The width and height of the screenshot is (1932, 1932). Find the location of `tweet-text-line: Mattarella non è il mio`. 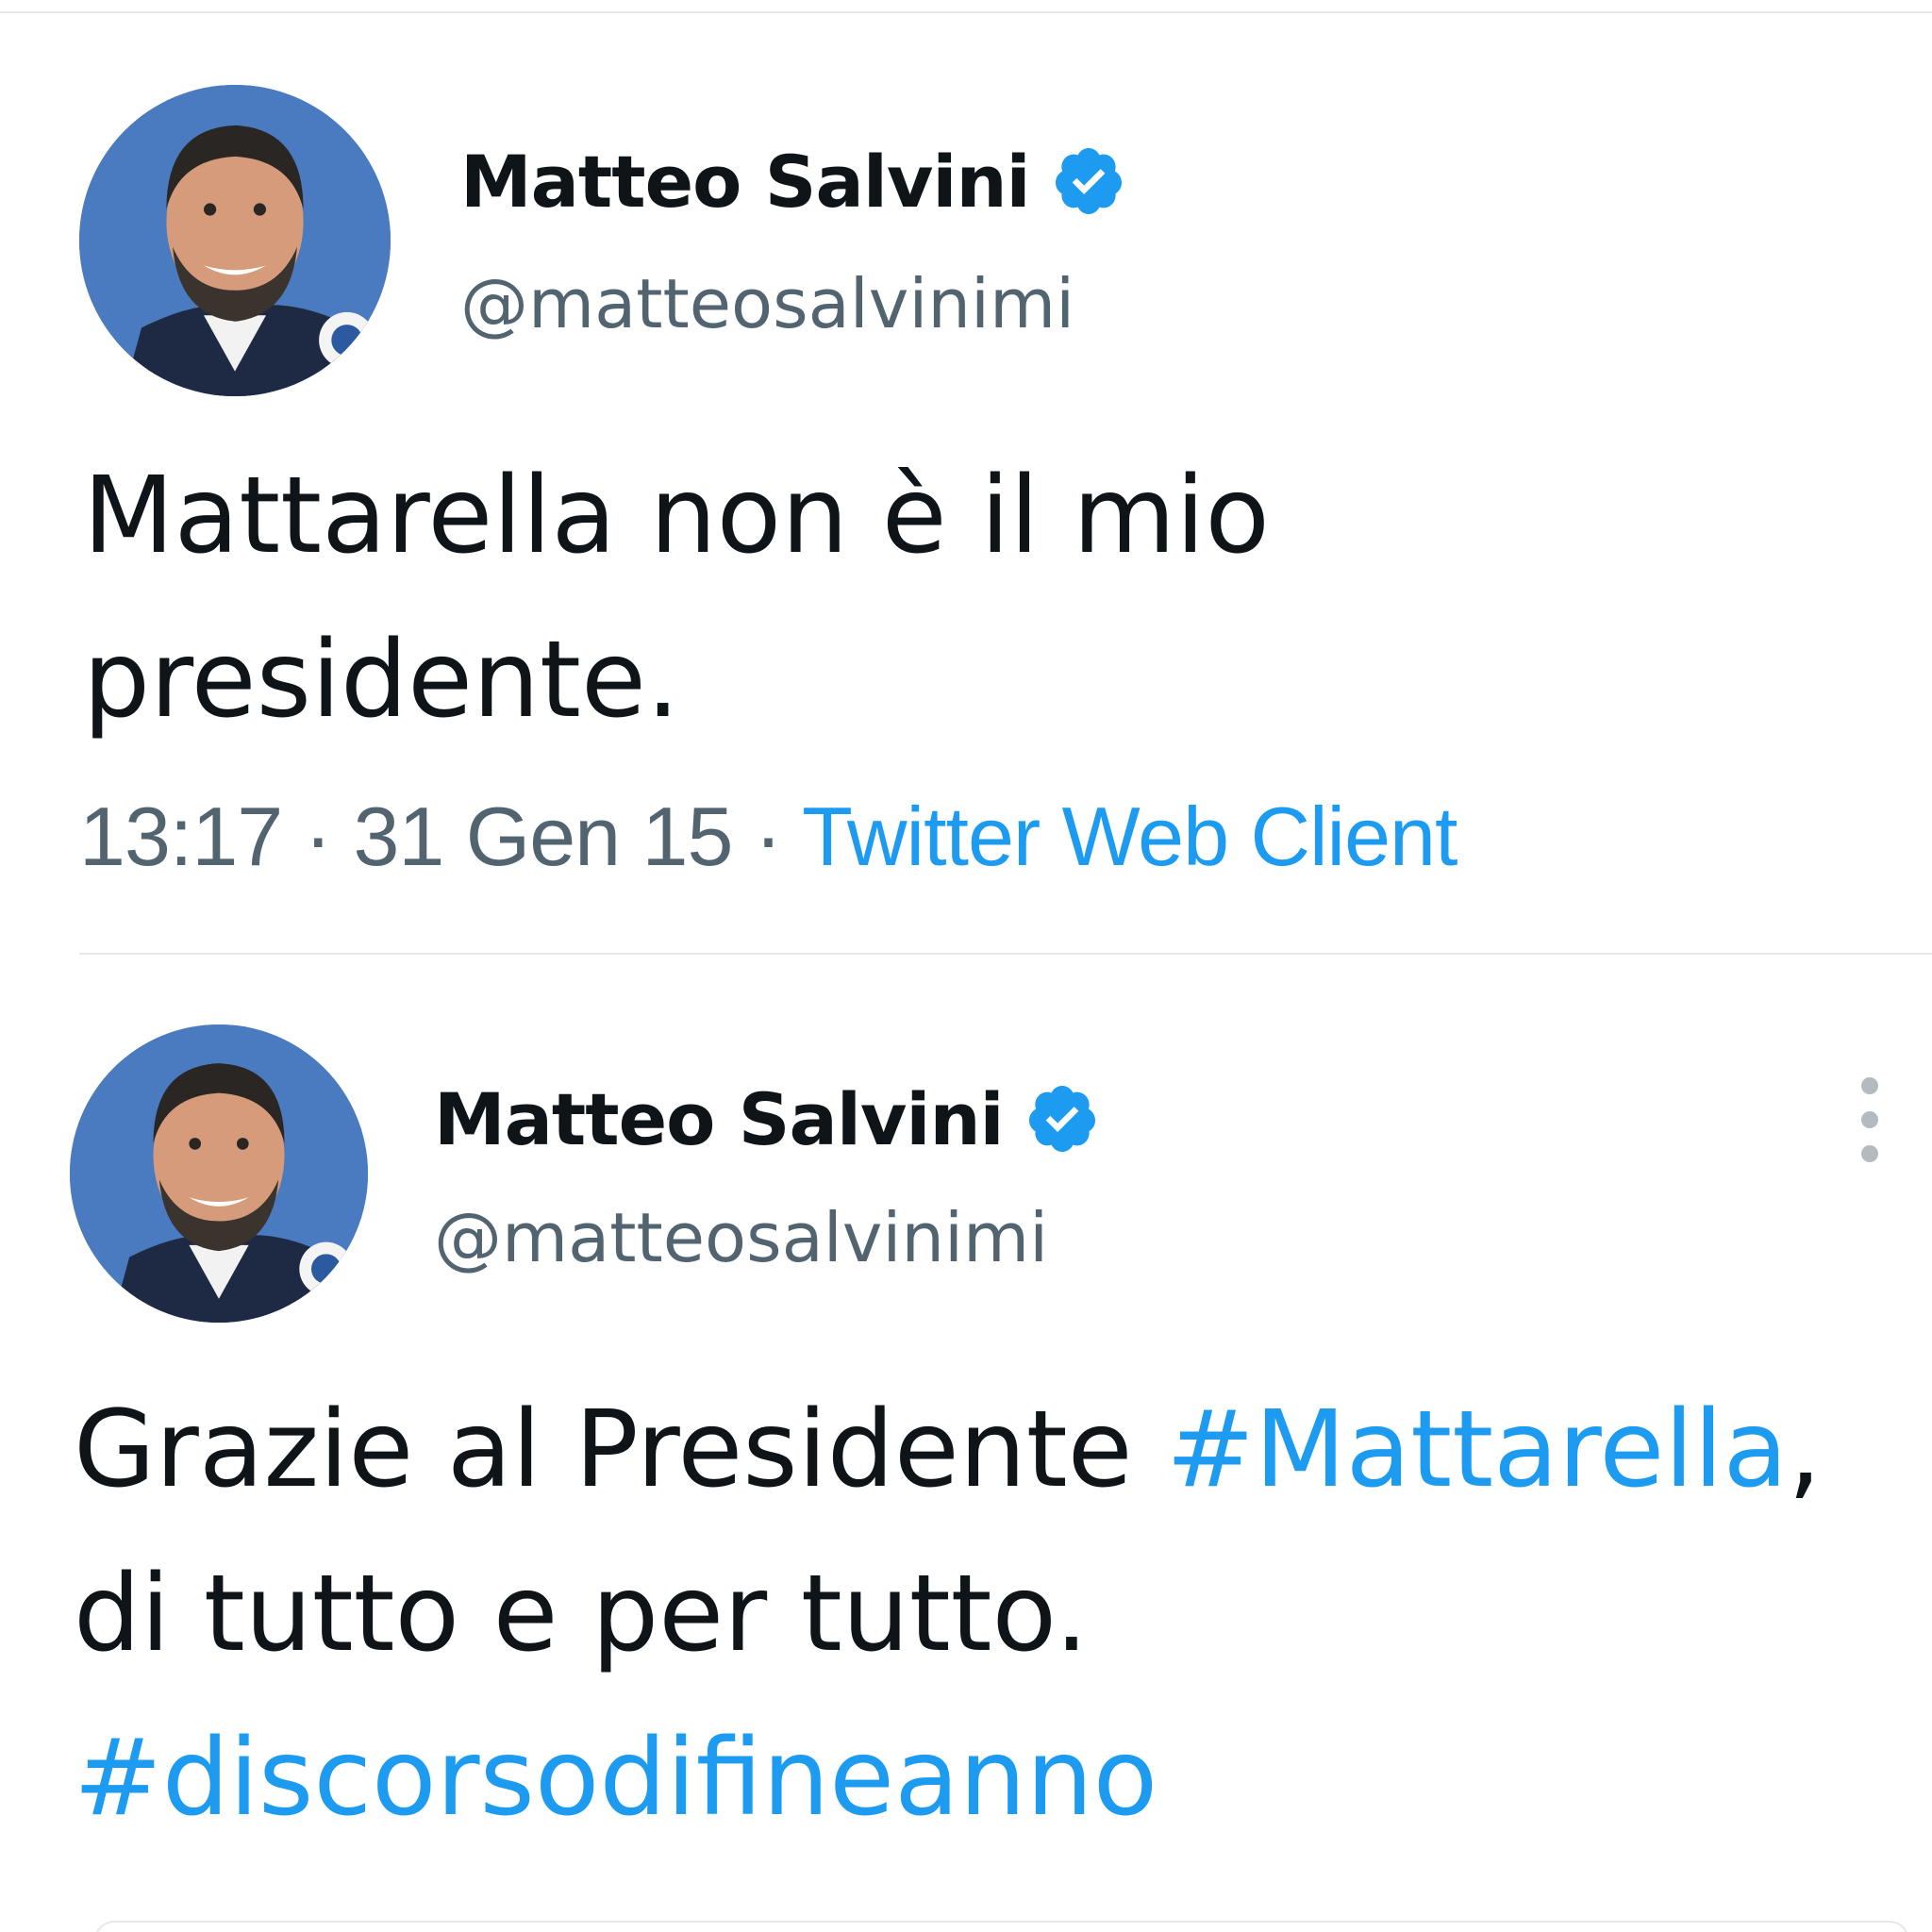

tweet-text-line: Mattarella non è il mio is located at coordinates (676, 516).